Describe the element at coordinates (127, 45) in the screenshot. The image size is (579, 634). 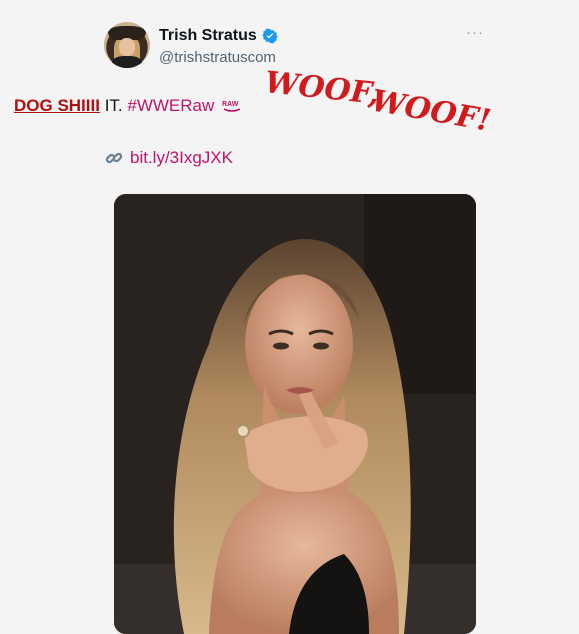
I see `avatar` at that location.